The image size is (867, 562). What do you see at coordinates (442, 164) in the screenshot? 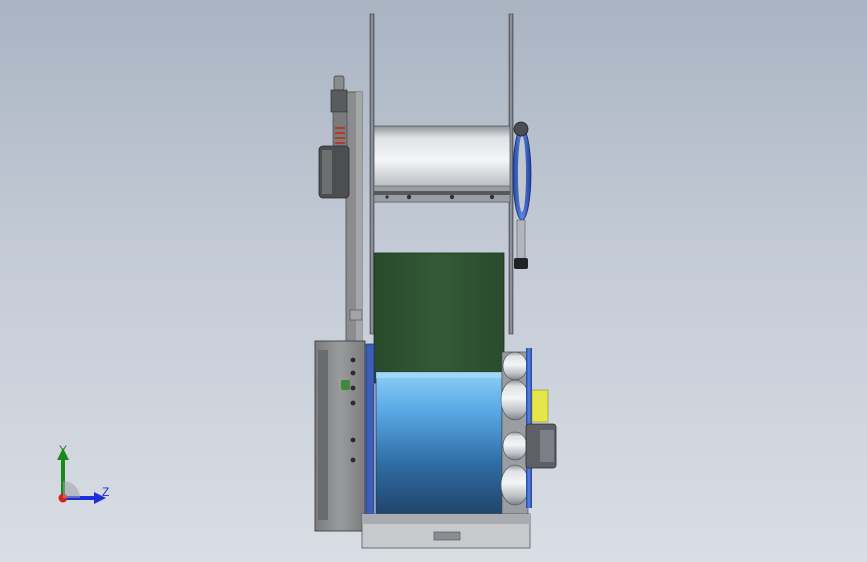
I see `top-drum-roller` at bounding box center [442, 164].